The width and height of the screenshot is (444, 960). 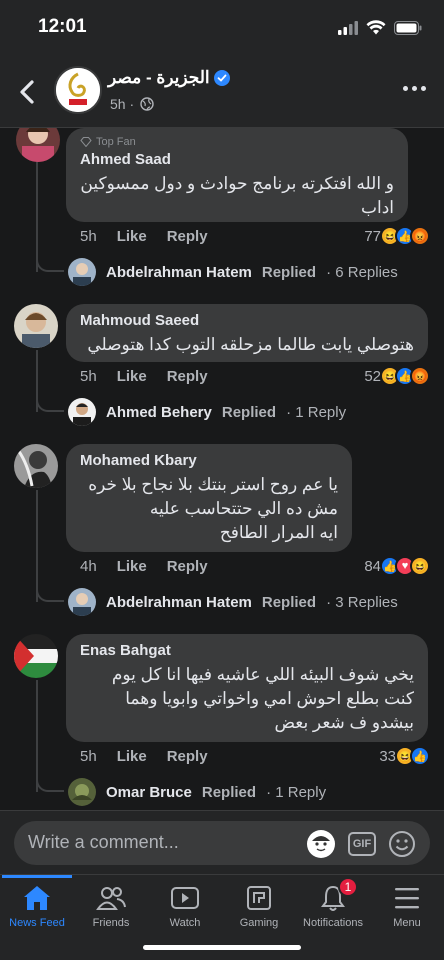 I want to click on reaction-summary: 84 👍 ♥ 😆, so click(x=397, y=566).